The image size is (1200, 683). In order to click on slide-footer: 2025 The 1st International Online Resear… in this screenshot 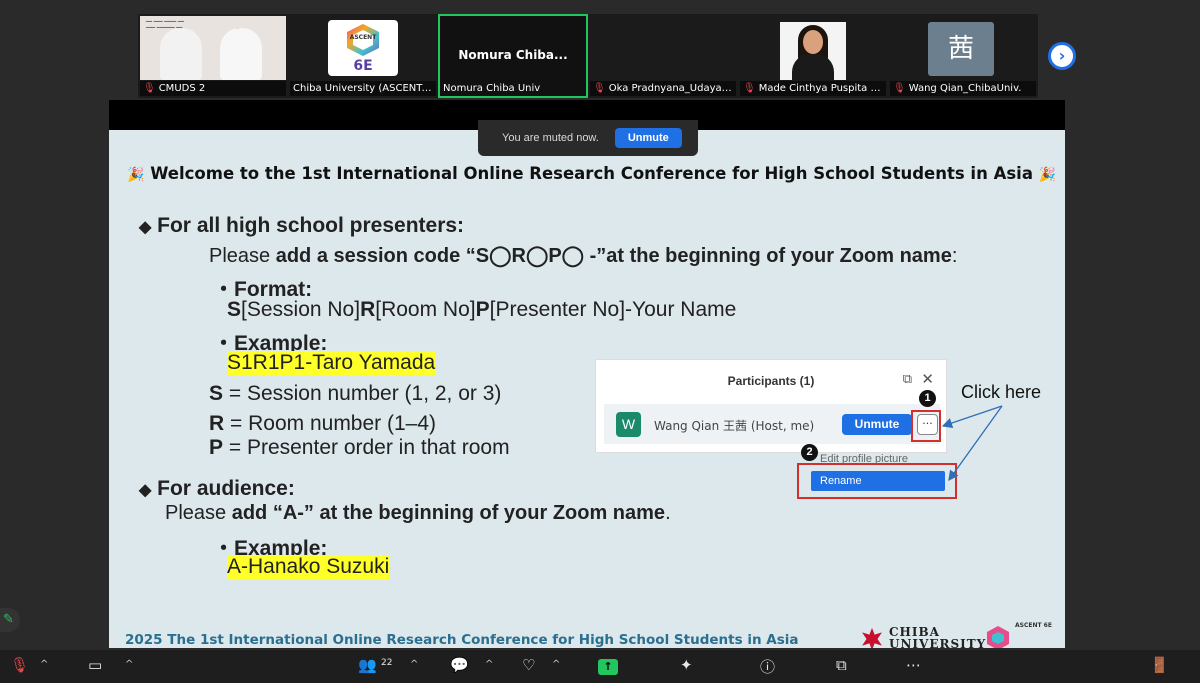, I will do `click(462, 640)`.